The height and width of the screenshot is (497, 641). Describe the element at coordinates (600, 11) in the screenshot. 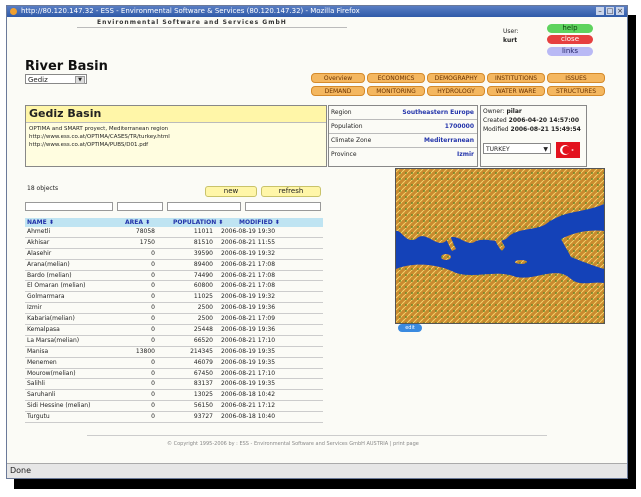

I see `minimize-icon: –` at that location.